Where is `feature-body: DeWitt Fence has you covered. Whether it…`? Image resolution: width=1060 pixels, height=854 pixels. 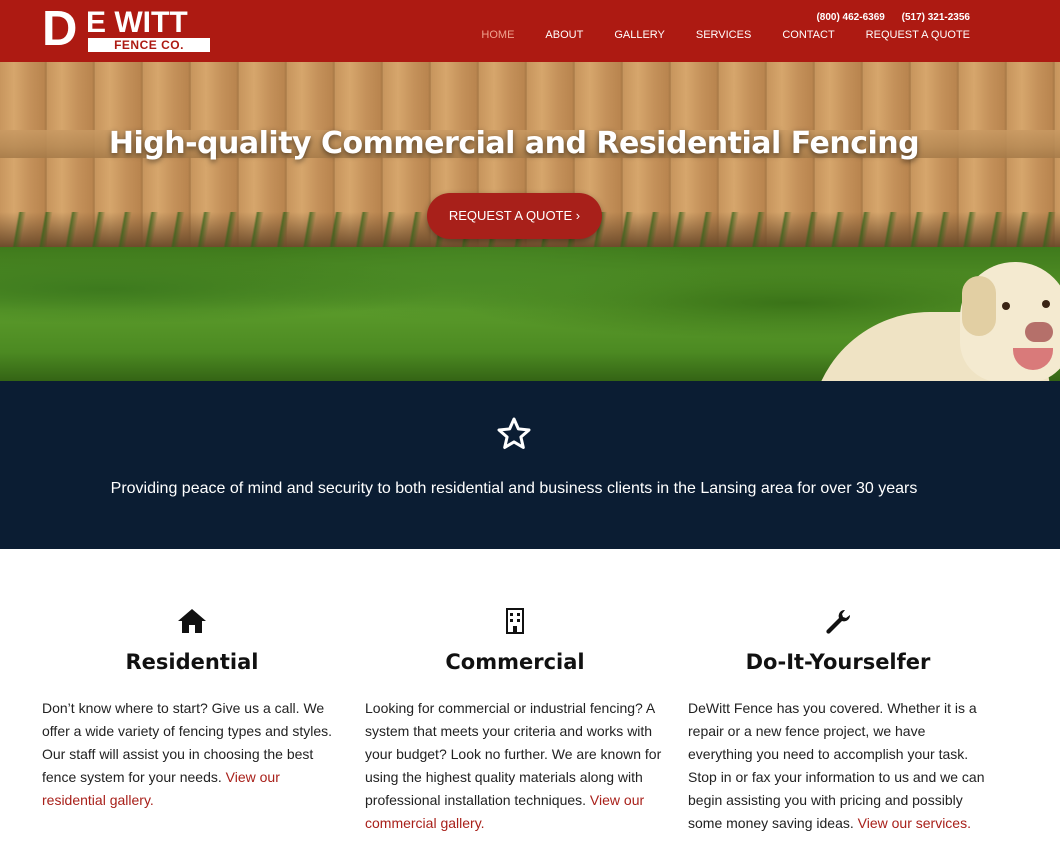 feature-body: DeWitt Fence has you covered. Whether it… is located at coordinates (836, 765).